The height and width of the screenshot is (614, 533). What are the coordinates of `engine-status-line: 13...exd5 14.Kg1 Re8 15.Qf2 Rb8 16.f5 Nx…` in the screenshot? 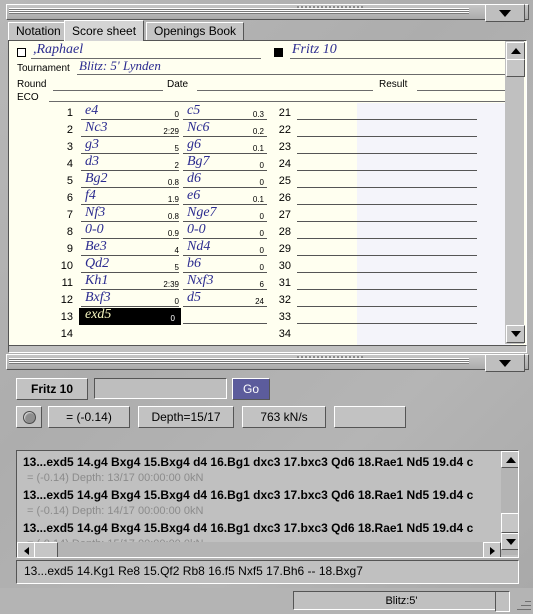 It's located at (267, 572).